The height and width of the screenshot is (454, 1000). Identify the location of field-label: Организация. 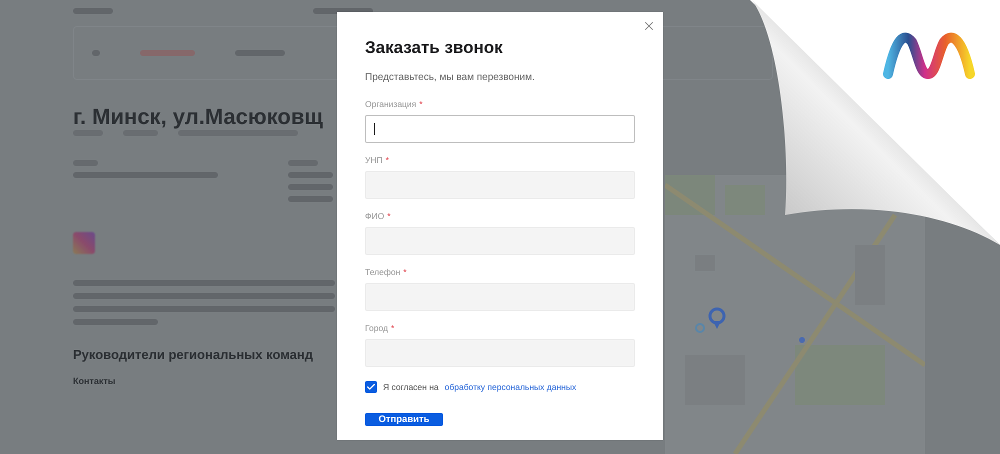
(390, 104).